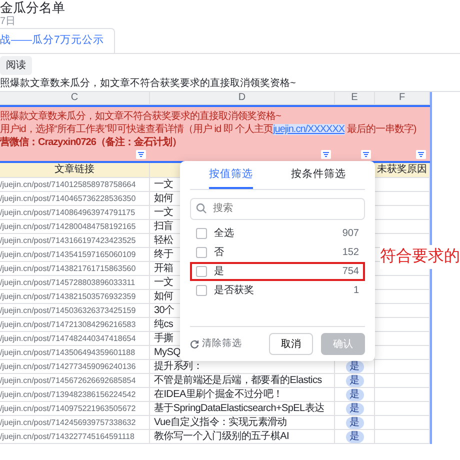  I want to click on table-cell: /juejin.cn/post/7143821761715863560, so click(75, 269).